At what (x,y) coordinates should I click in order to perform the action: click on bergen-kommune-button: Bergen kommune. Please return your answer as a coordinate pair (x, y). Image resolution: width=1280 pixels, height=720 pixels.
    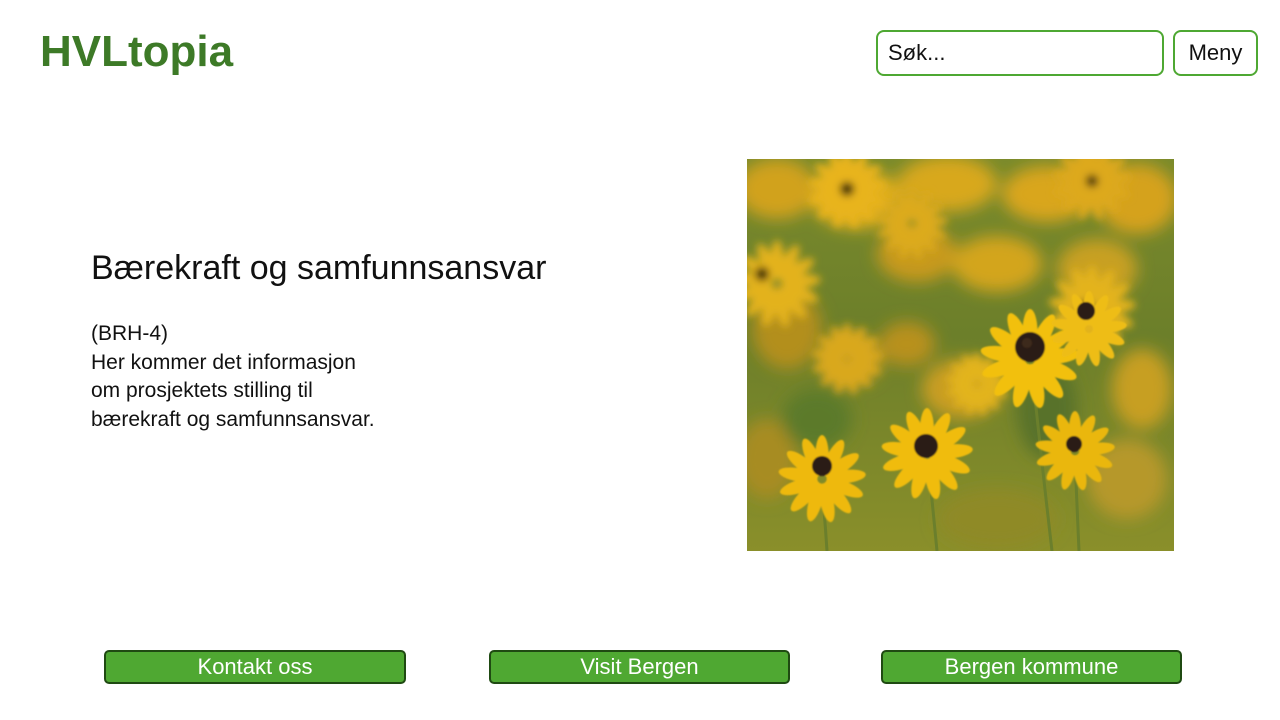
    Looking at the image, I should click on (1031, 667).